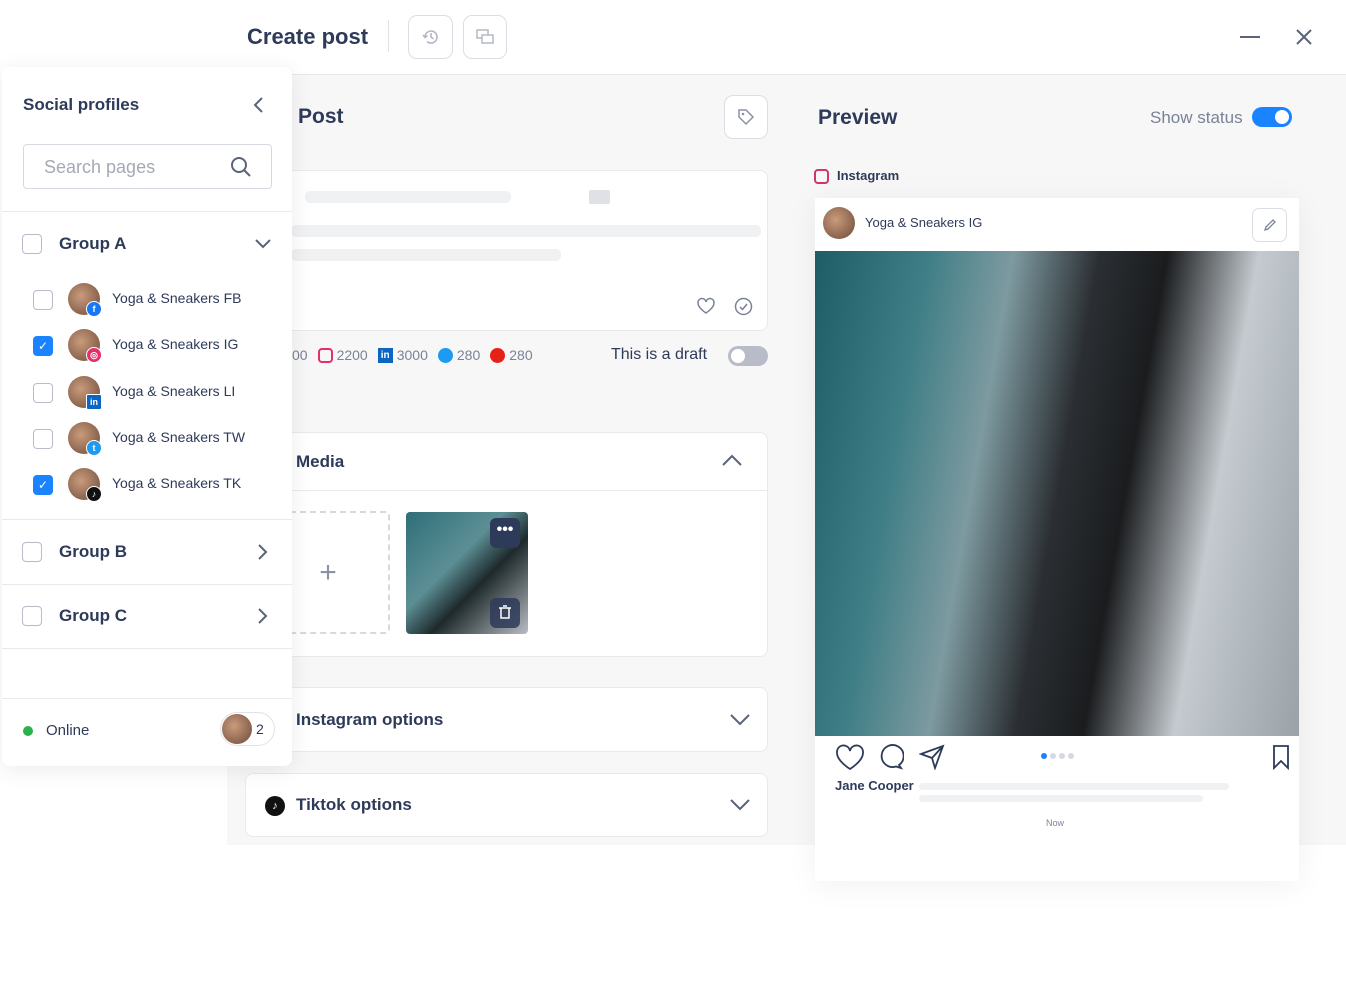 Image resolution: width=1346 pixels, height=1006 pixels. Describe the element at coordinates (177, 483) in the screenshot. I see `profile-label: Yoga & Sneakers TK` at that location.